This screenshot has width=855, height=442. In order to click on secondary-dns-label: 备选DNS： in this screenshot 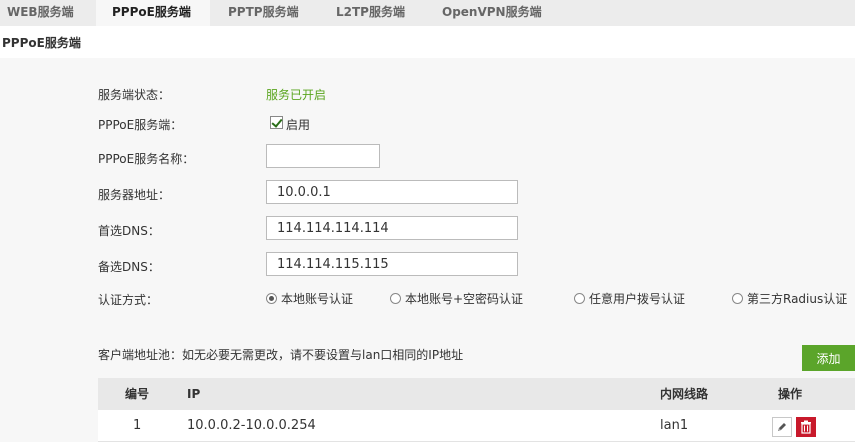, I will do `click(129, 267)`.